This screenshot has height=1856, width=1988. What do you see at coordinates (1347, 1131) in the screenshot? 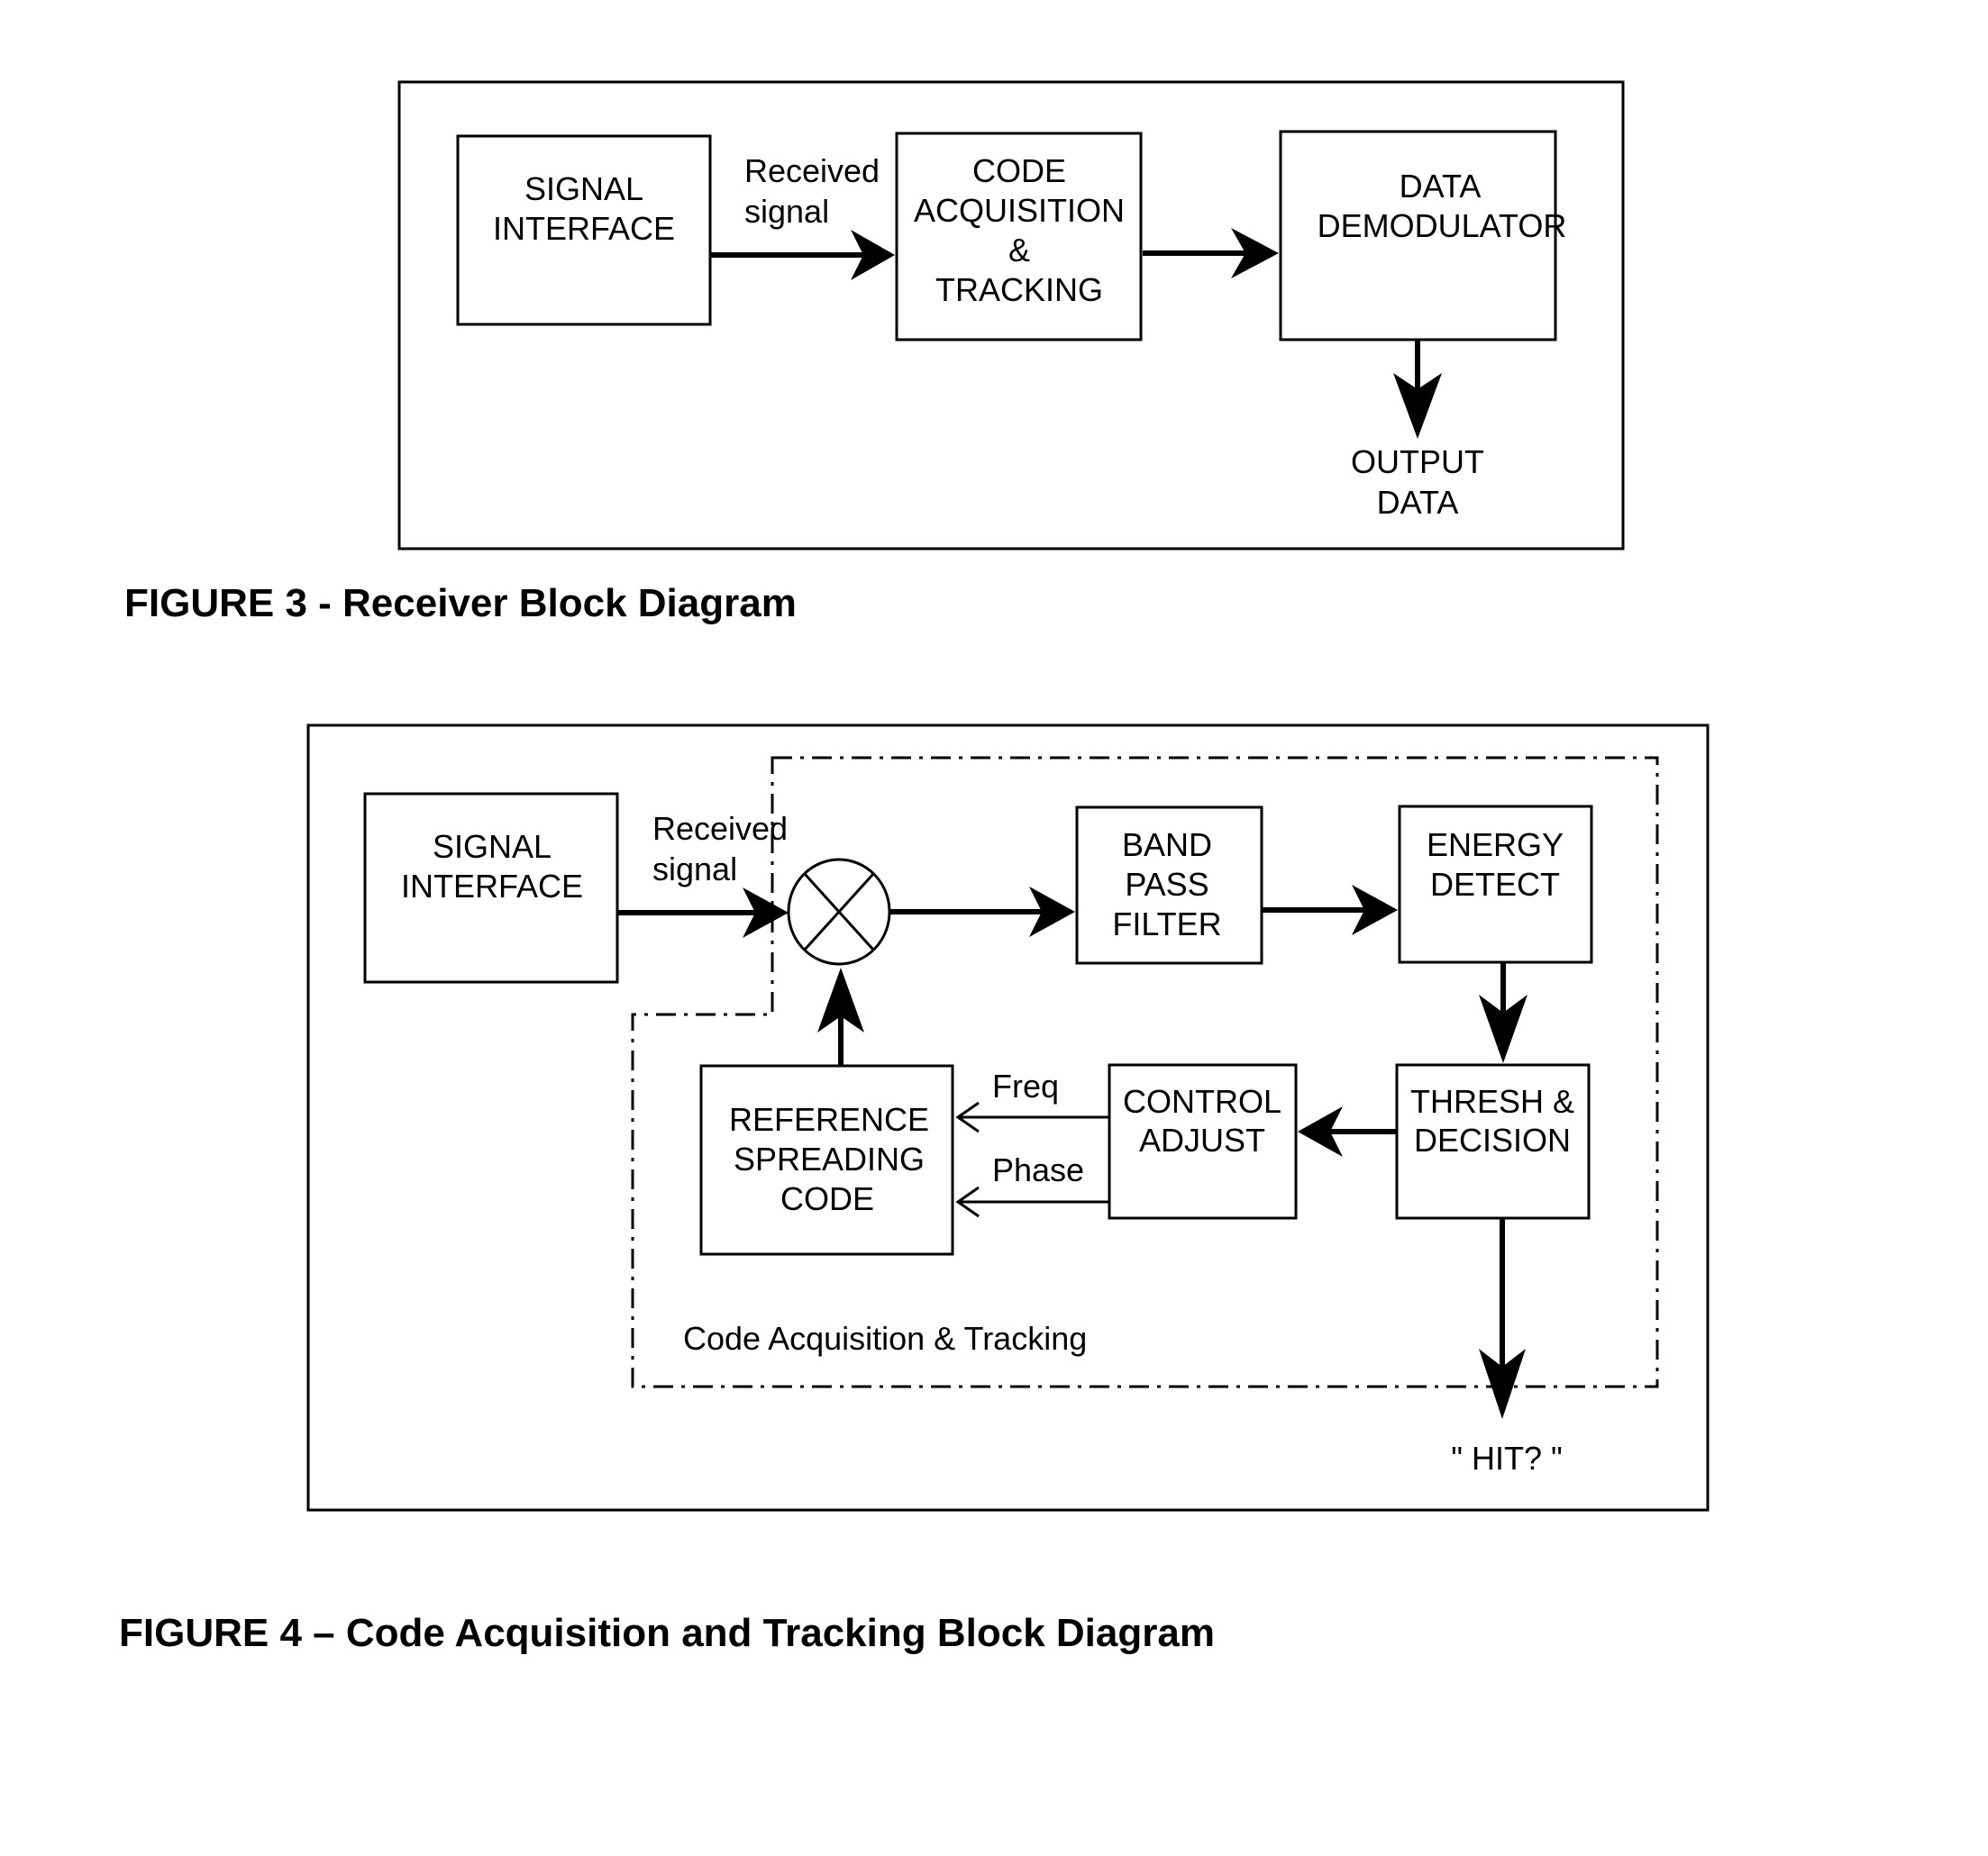
I see `fig4-arrow-to-control-adjust` at bounding box center [1347, 1131].